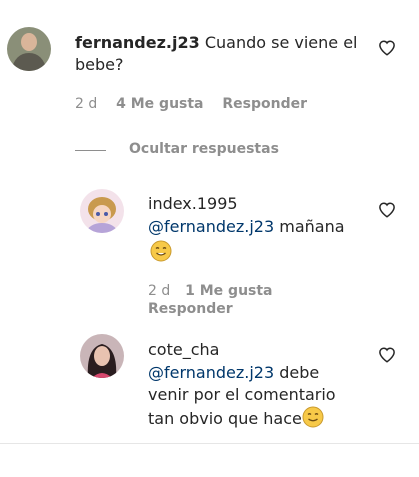 The height and width of the screenshot is (477, 419). What do you see at coordinates (102, 211) in the screenshot?
I see `avatar-index1995` at bounding box center [102, 211].